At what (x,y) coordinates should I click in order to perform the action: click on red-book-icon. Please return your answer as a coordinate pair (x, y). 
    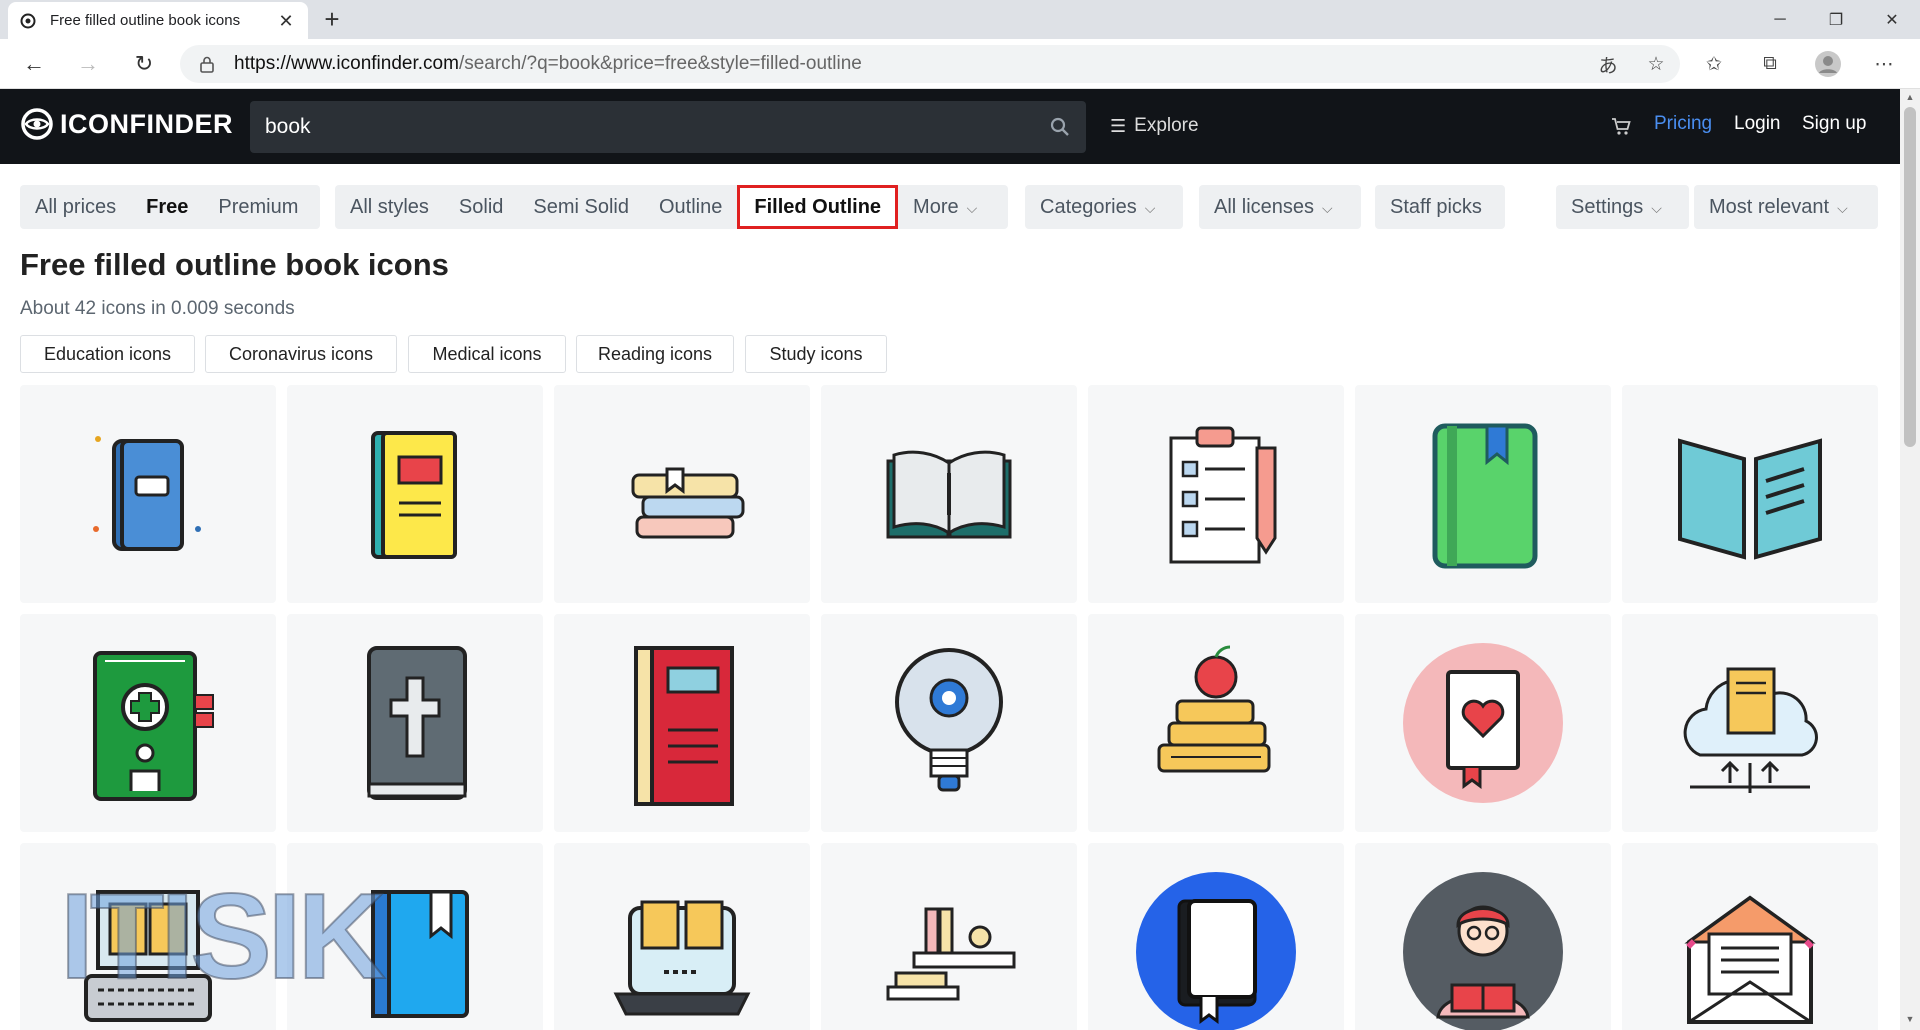
    Looking at the image, I should click on (684, 726).